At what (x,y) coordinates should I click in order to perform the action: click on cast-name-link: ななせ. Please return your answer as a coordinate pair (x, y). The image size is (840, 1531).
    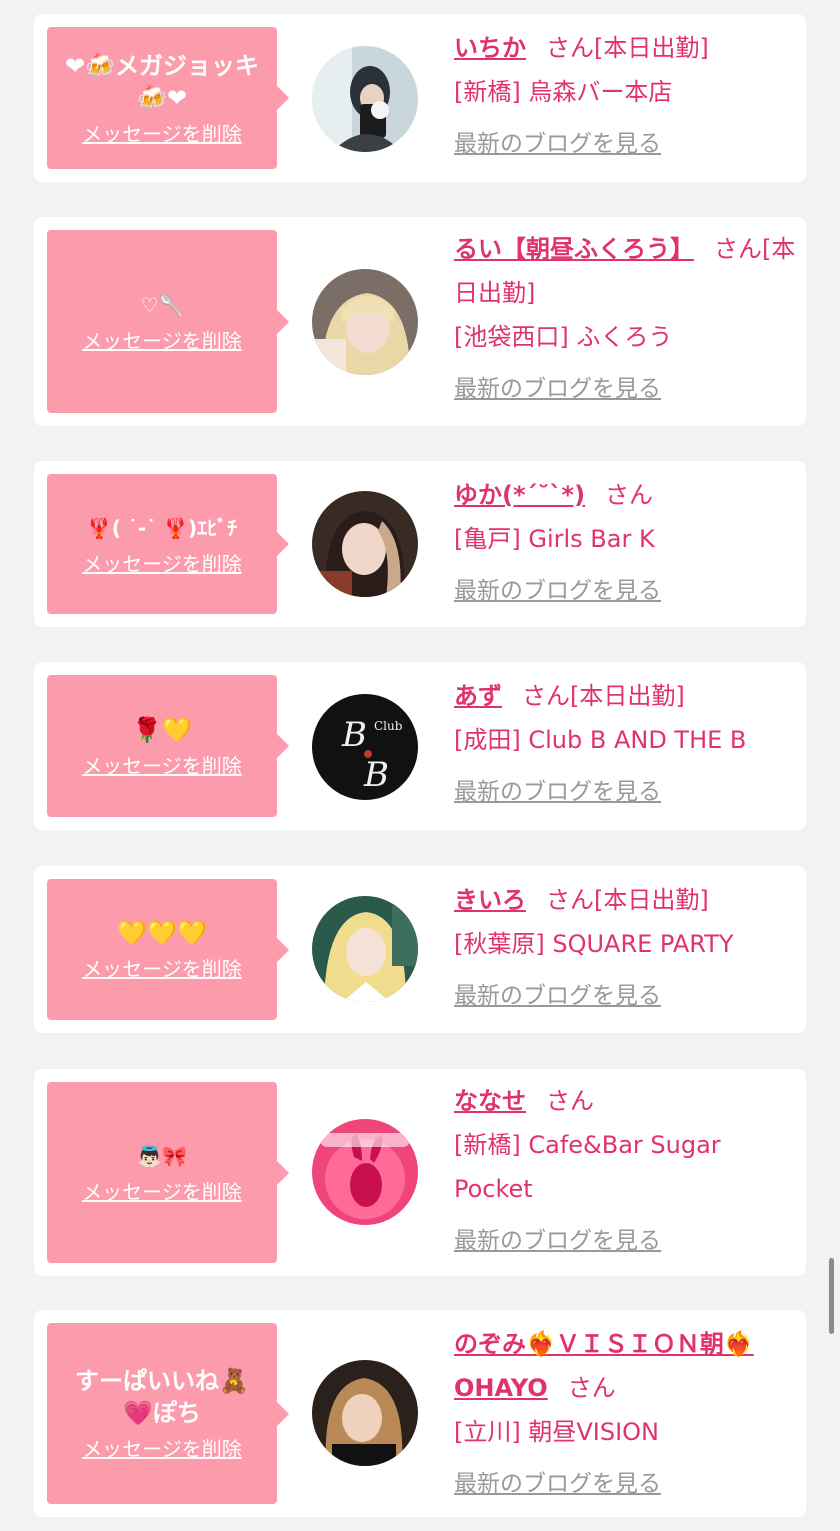
    Looking at the image, I should click on (490, 1101).